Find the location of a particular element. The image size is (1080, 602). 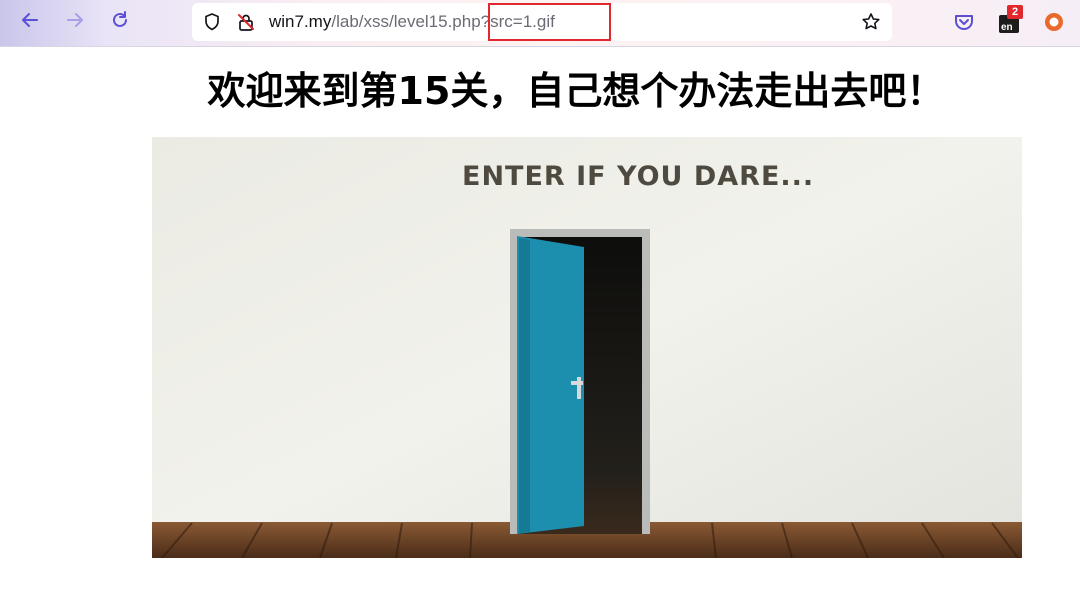

reload-button is located at coordinates (120, 22).